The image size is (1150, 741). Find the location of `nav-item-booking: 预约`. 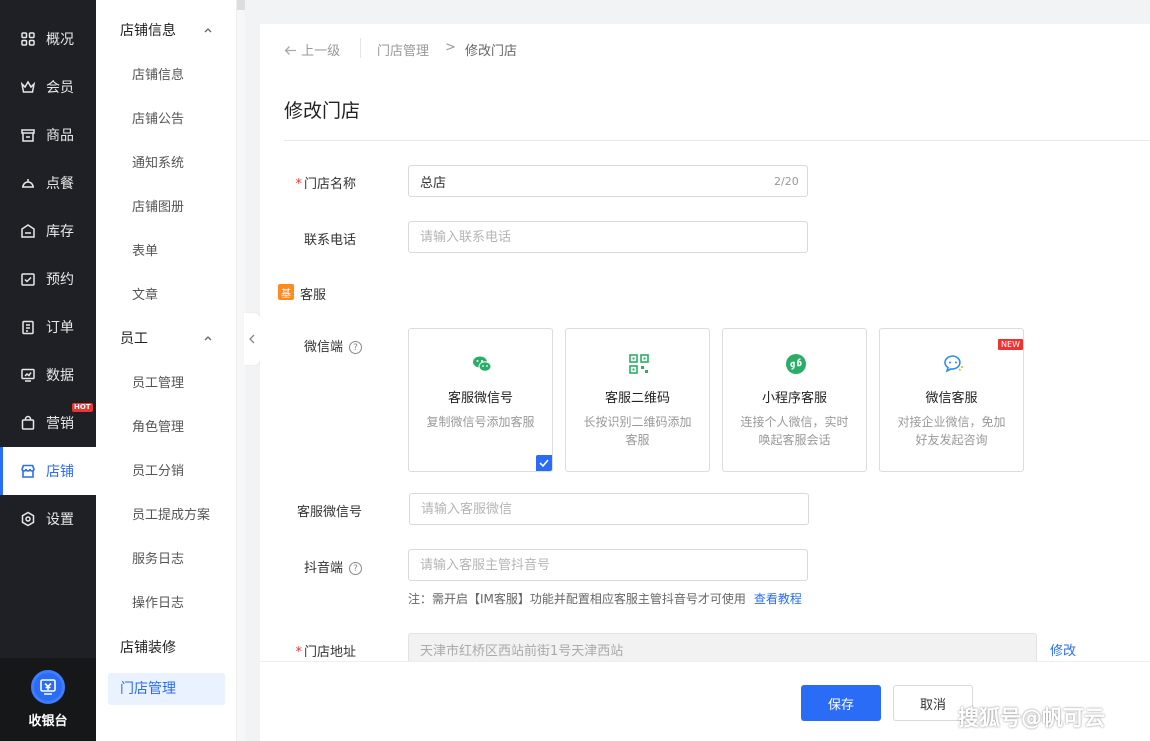

nav-item-booking: 预约 is located at coordinates (48, 279).